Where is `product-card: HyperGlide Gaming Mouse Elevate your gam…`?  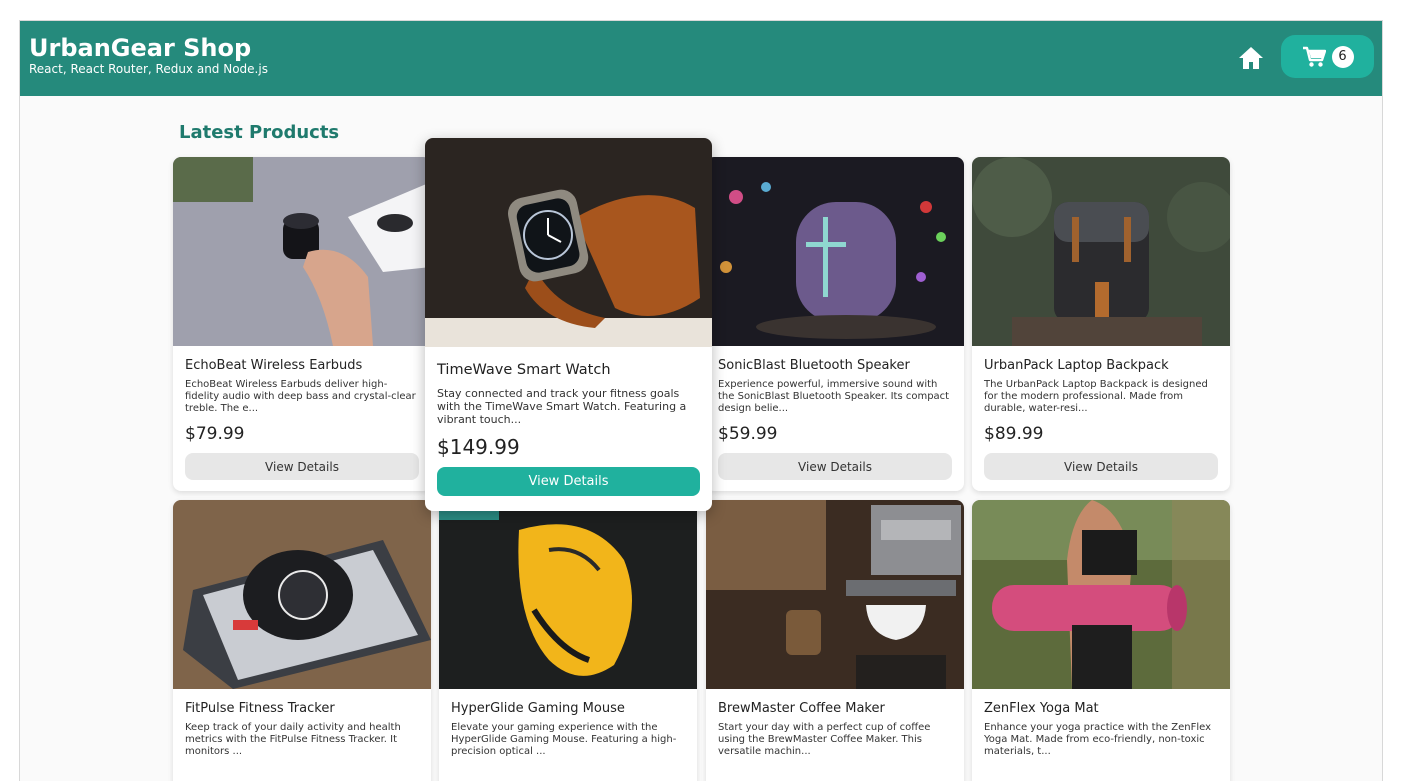
product-card: HyperGlide Gaming Mouse Elevate your gam… is located at coordinates (568, 640).